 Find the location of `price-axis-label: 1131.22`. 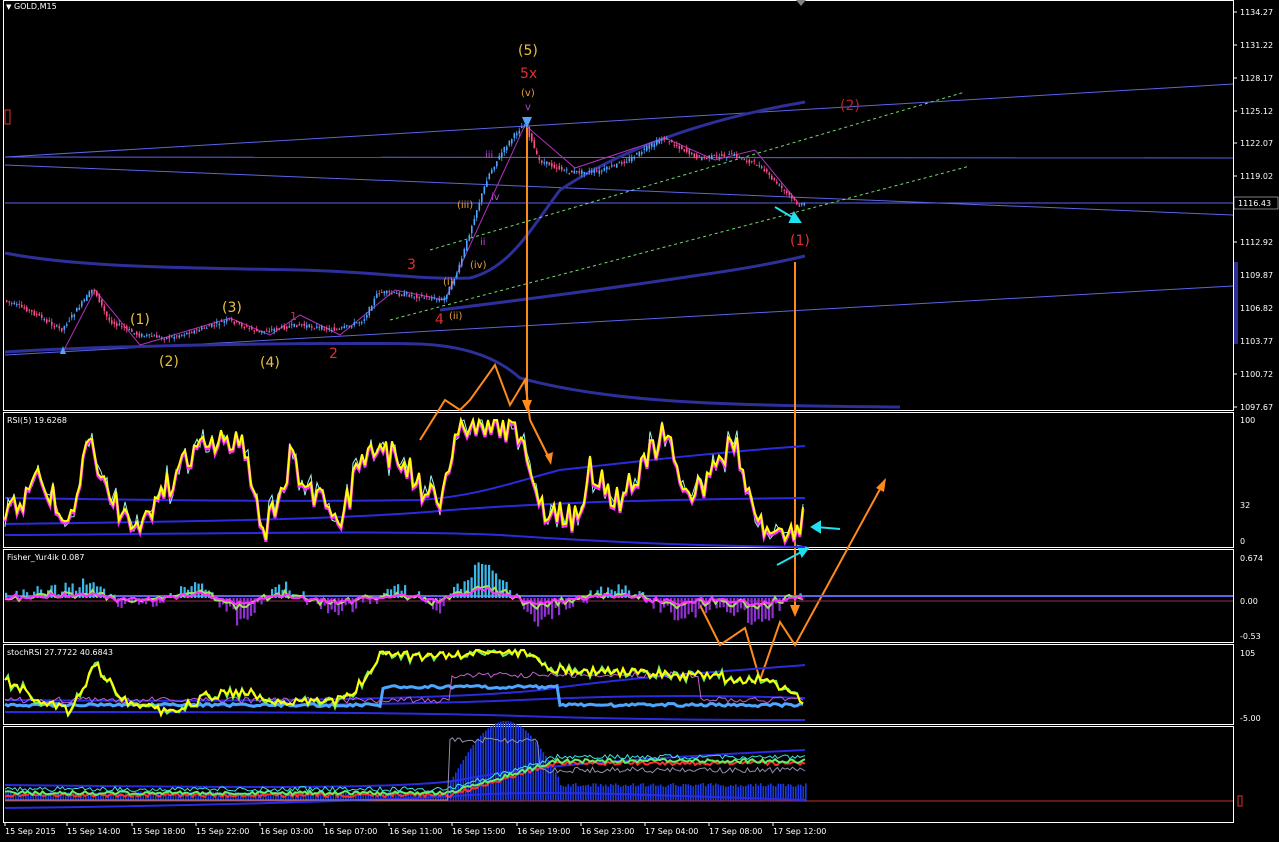

price-axis-label: 1131.22 is located at coordinates (1256, 45).